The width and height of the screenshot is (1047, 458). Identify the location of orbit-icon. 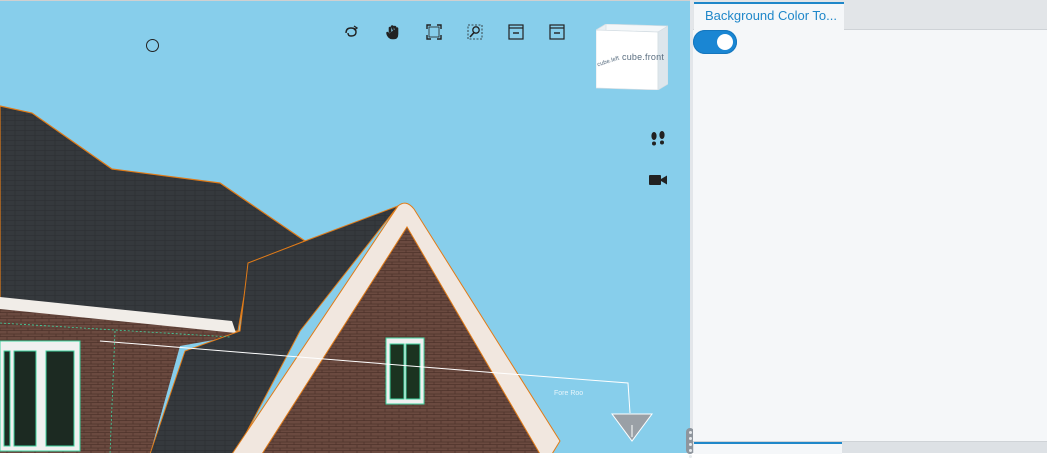
(351, 32).